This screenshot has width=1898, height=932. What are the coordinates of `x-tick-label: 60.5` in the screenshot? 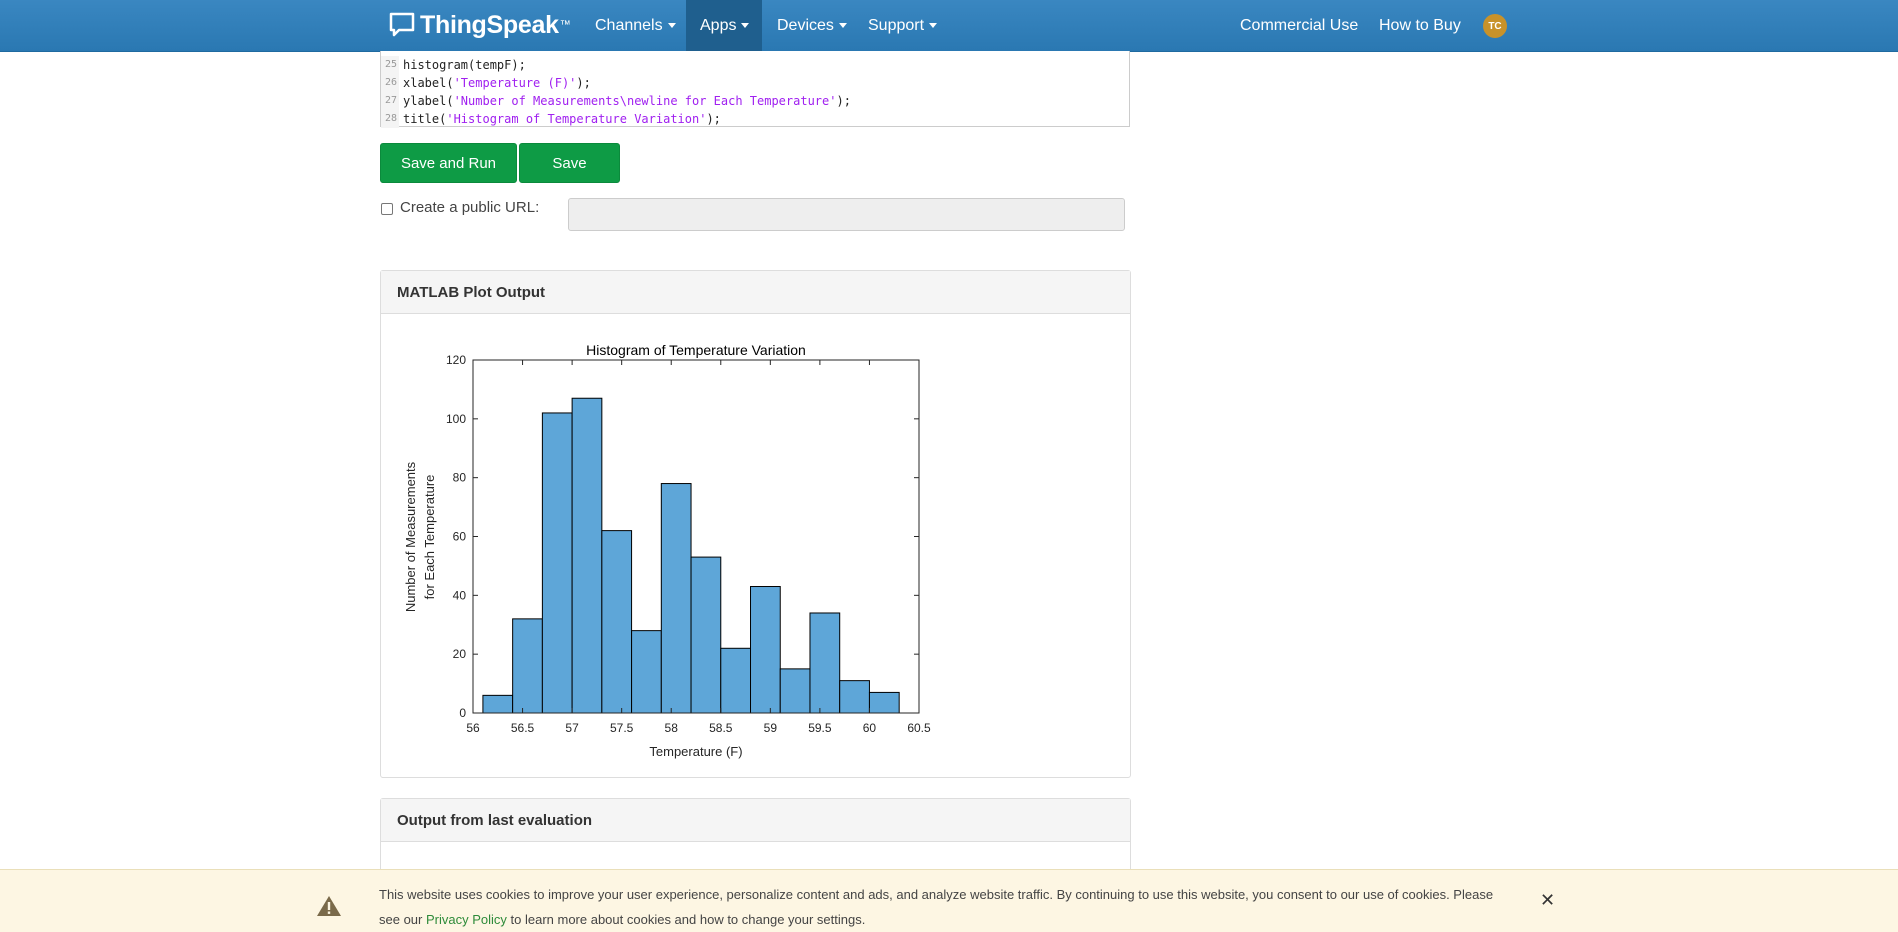 It's located at (919, 728).